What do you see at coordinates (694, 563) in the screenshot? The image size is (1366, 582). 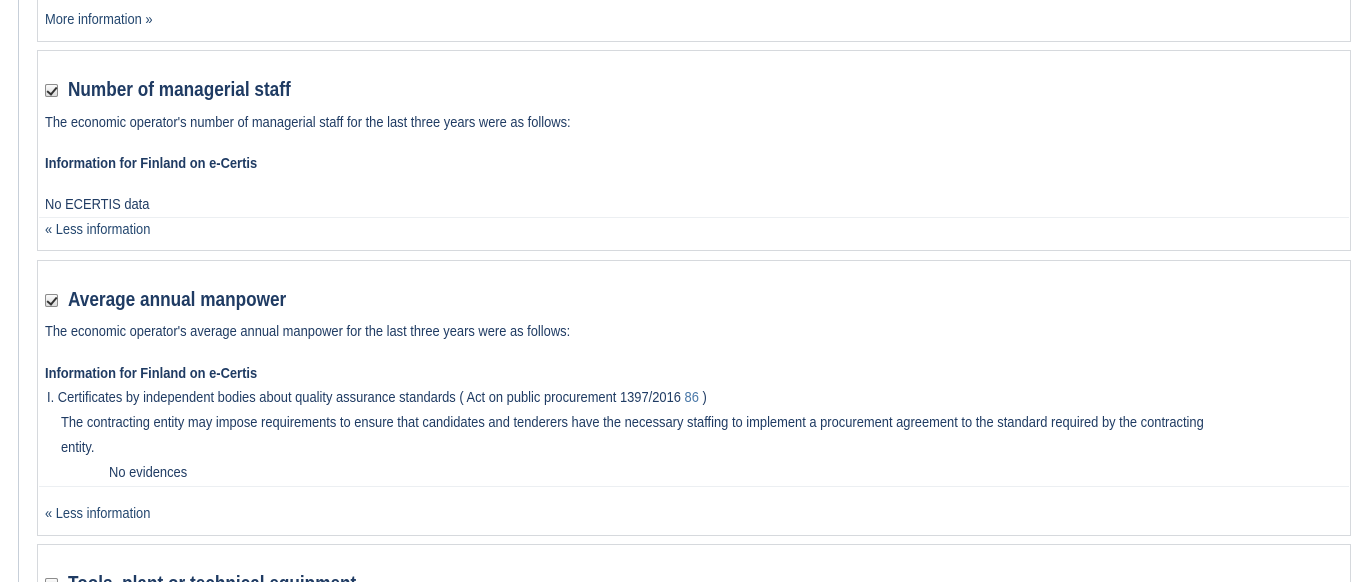 I see `tools-equipment-panel: Tools, plant or technical equipment` at bounding box center [694, 563].